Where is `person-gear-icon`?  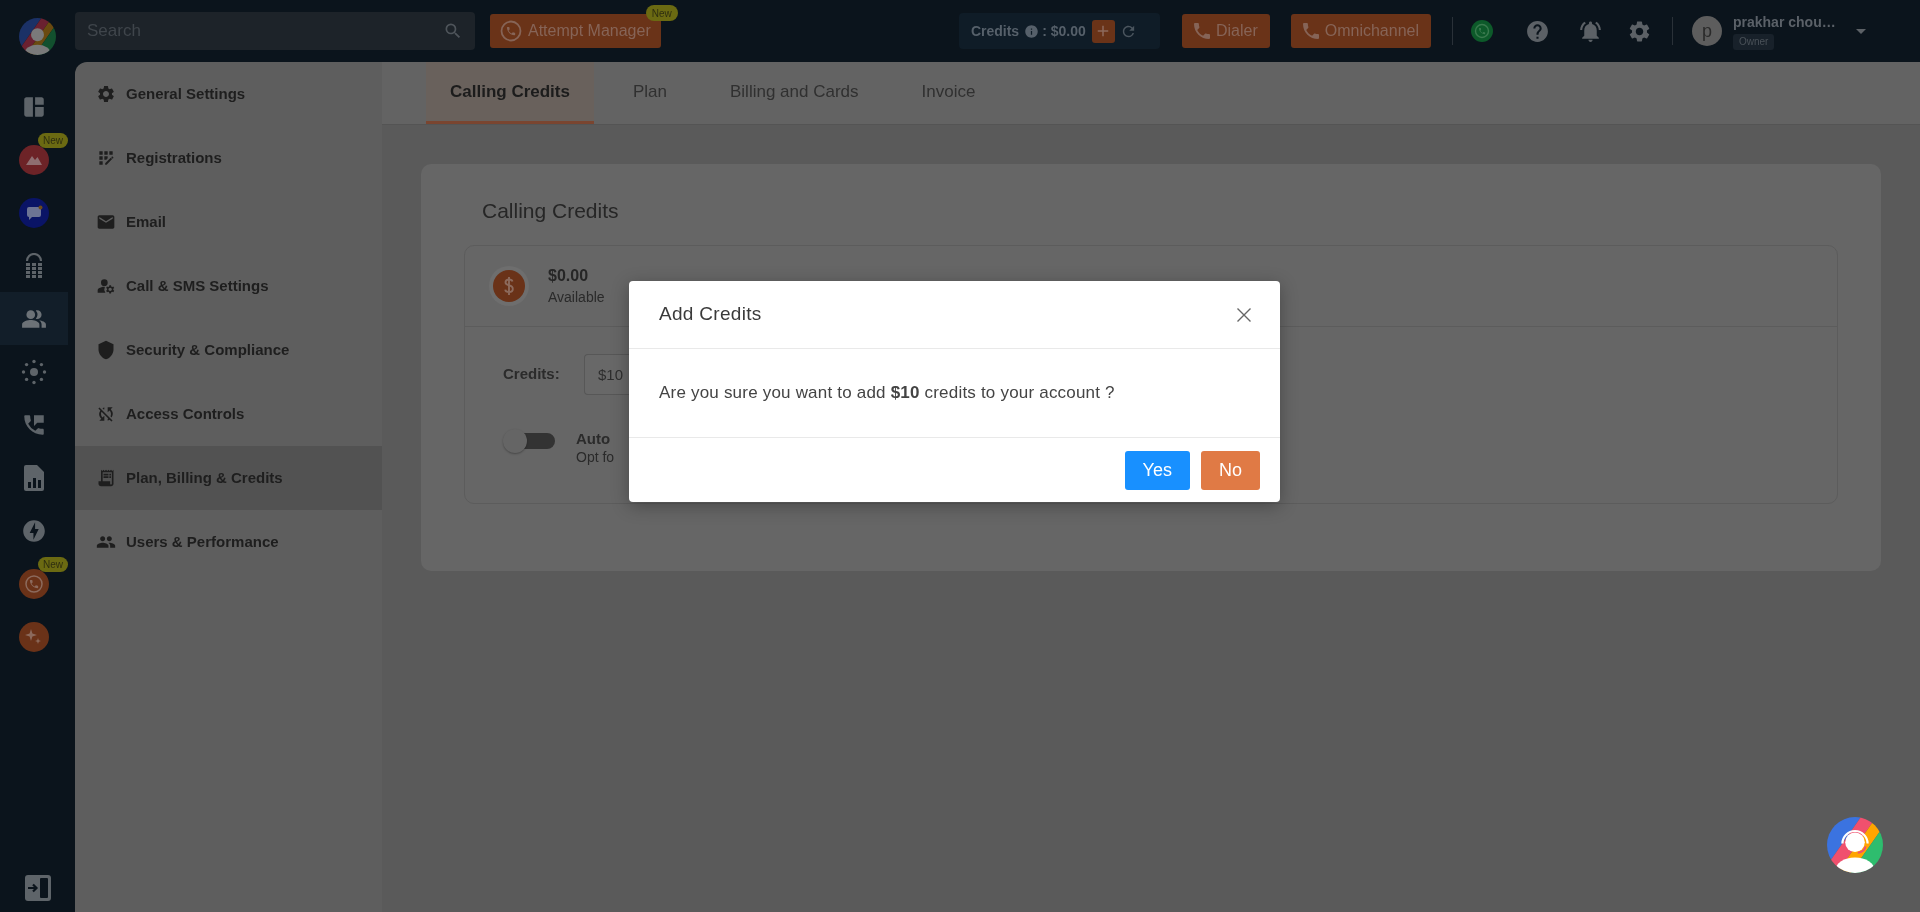 person-gear-icon is located at coordinates (106, 286).